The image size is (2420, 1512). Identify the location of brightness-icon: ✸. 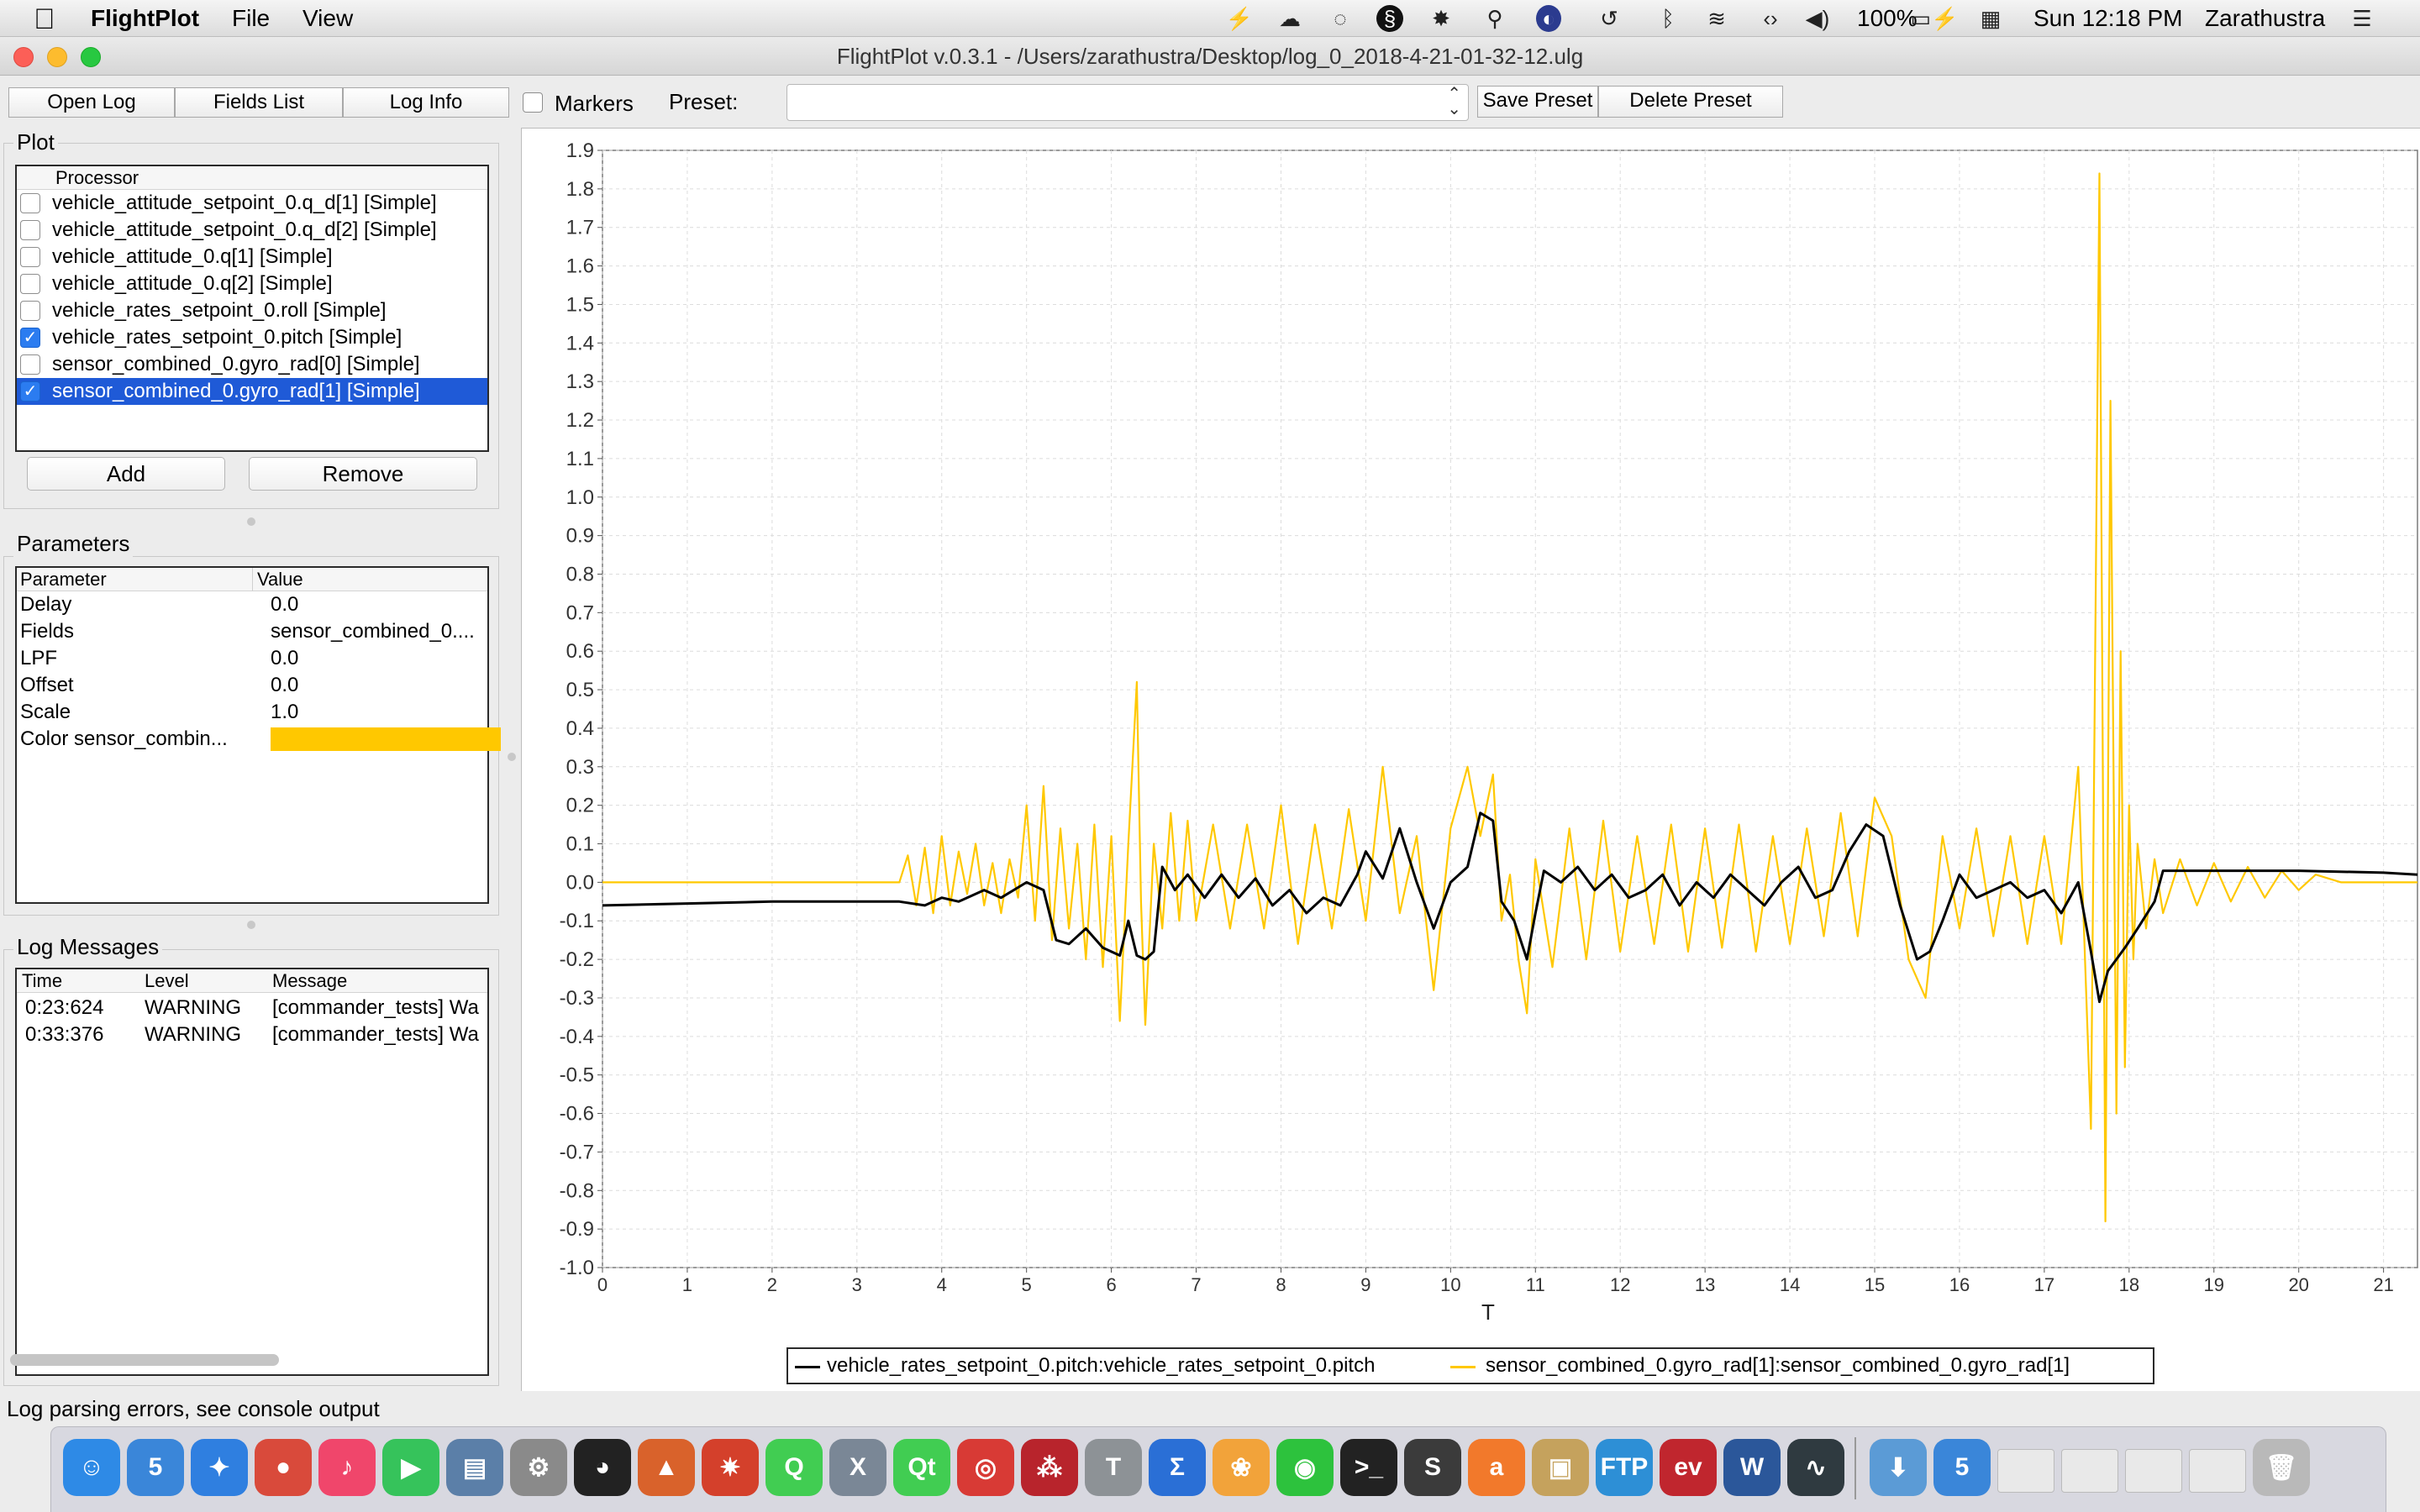
(1441, 18).